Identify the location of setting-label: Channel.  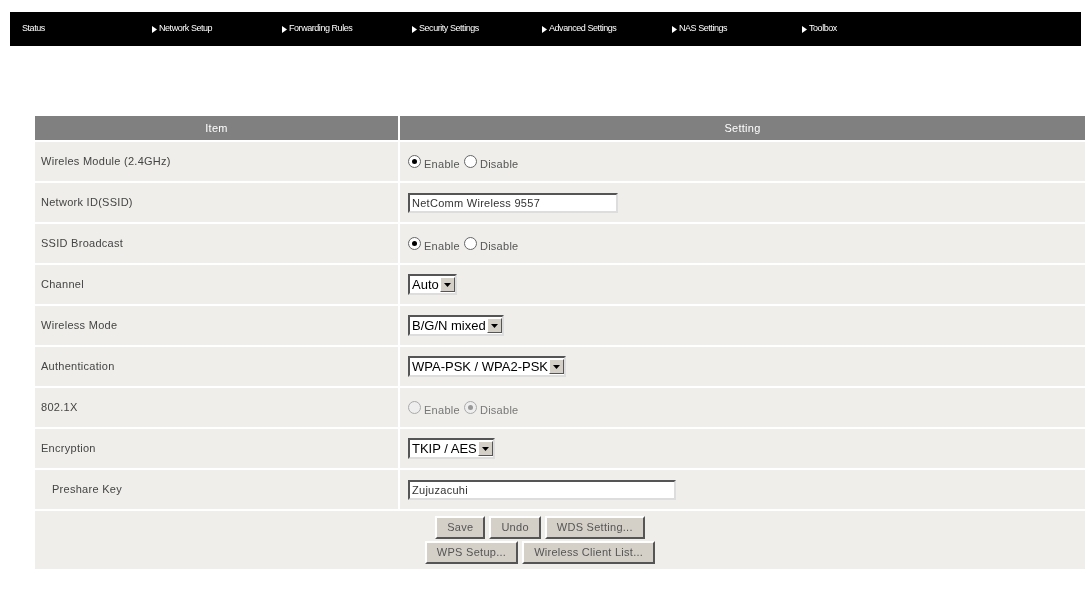
(62, 285).